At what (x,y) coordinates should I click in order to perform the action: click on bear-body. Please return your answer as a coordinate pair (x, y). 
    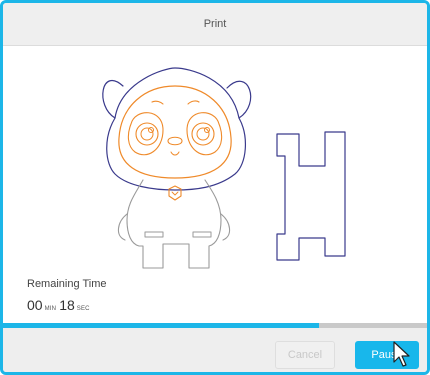
    Looking at the image, I should click on (174, 224).